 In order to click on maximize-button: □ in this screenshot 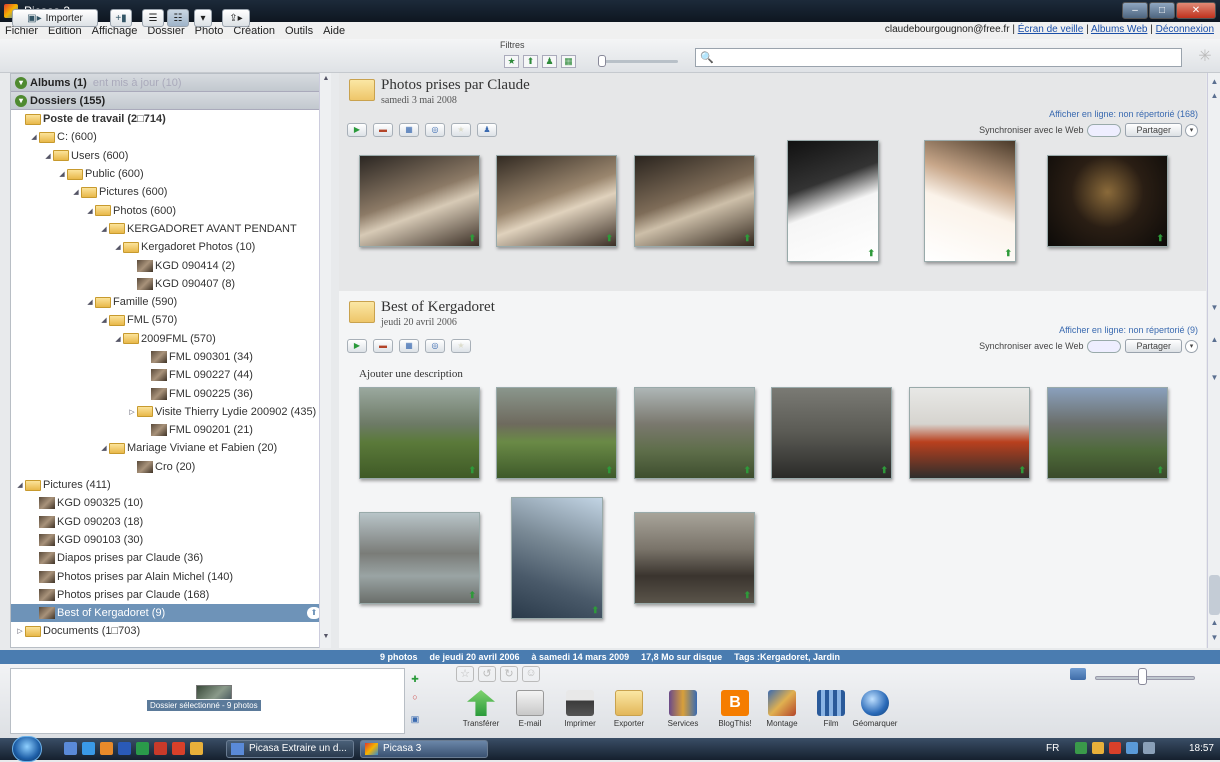, I will do `click(1162, 10)`.